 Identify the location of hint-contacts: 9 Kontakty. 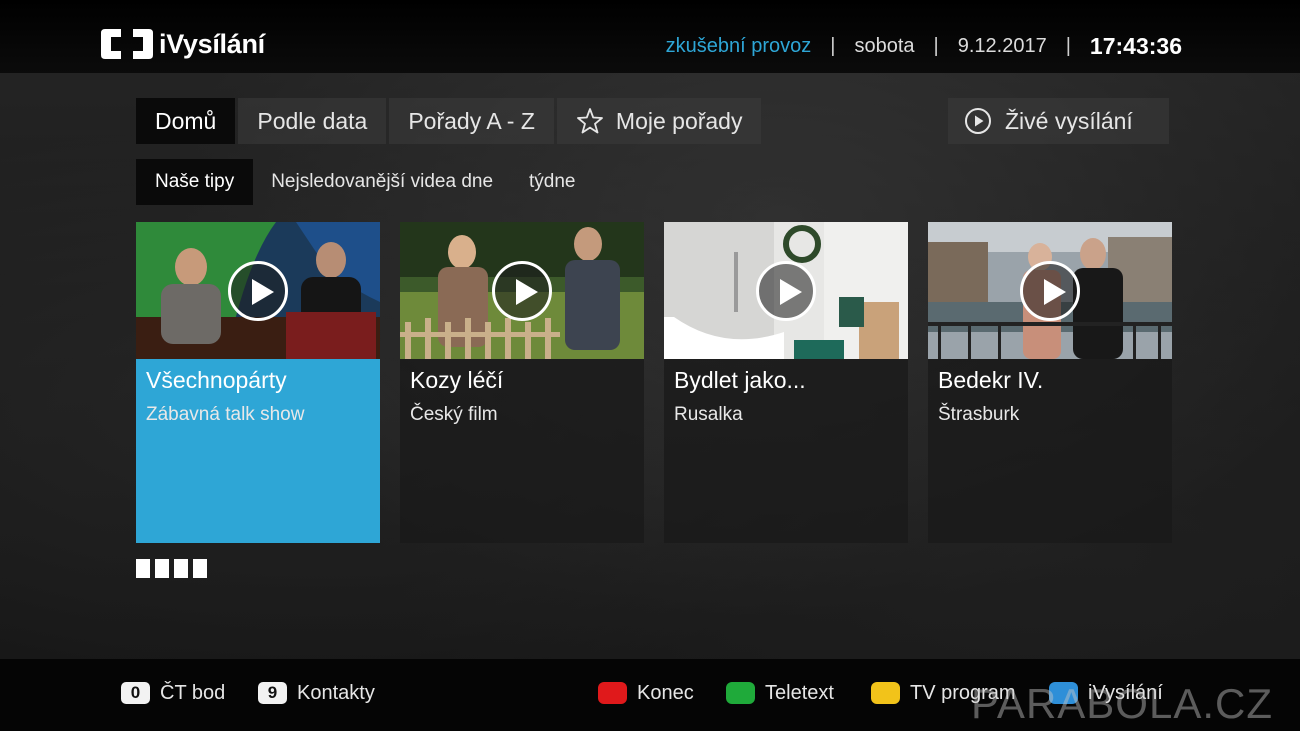
(316, 693).